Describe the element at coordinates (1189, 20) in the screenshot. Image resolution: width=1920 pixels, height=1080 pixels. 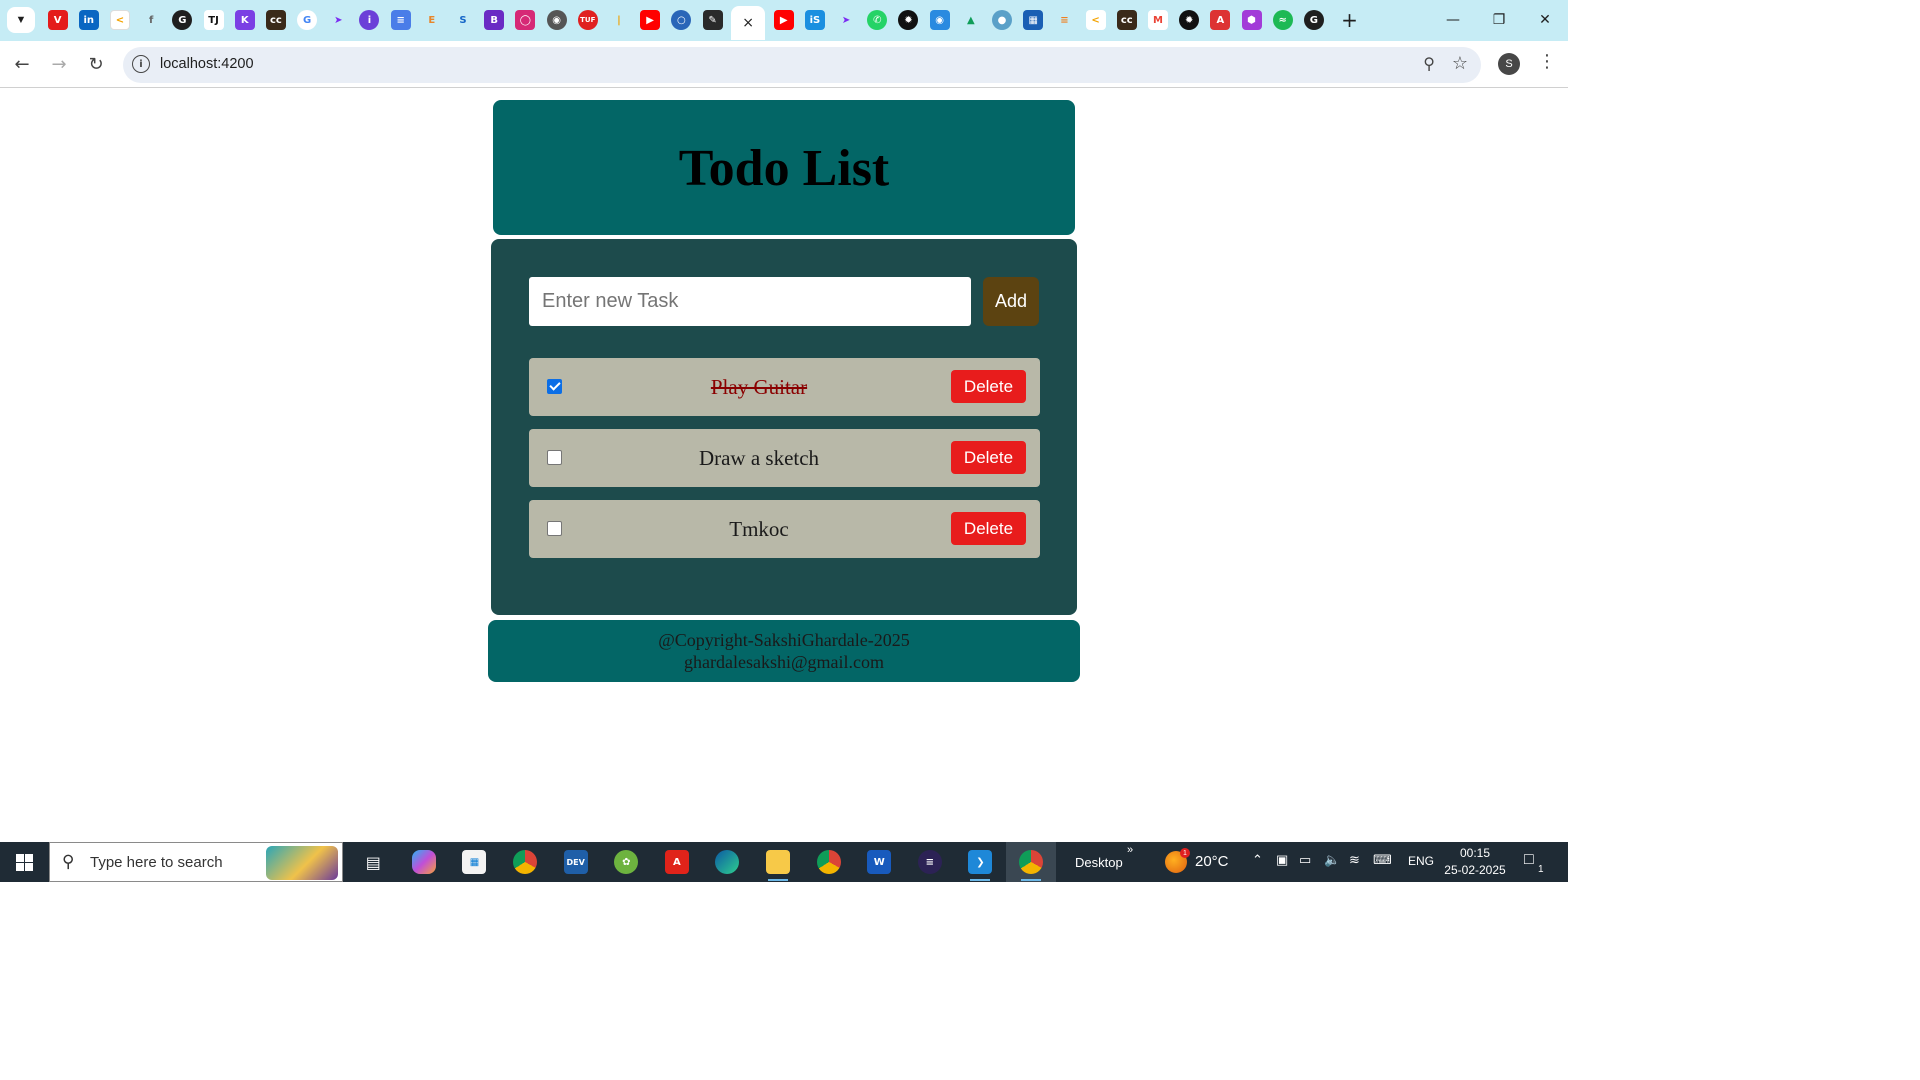
I see `tab-openai-2-icon: ✹` at that location.